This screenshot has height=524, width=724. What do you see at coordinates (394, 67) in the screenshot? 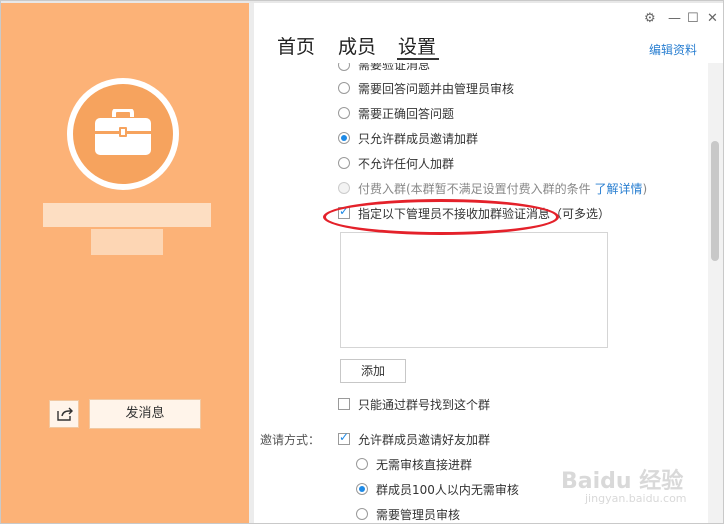
I see `join-option-label: 需要验证消息` at bounding box center [394, 67].